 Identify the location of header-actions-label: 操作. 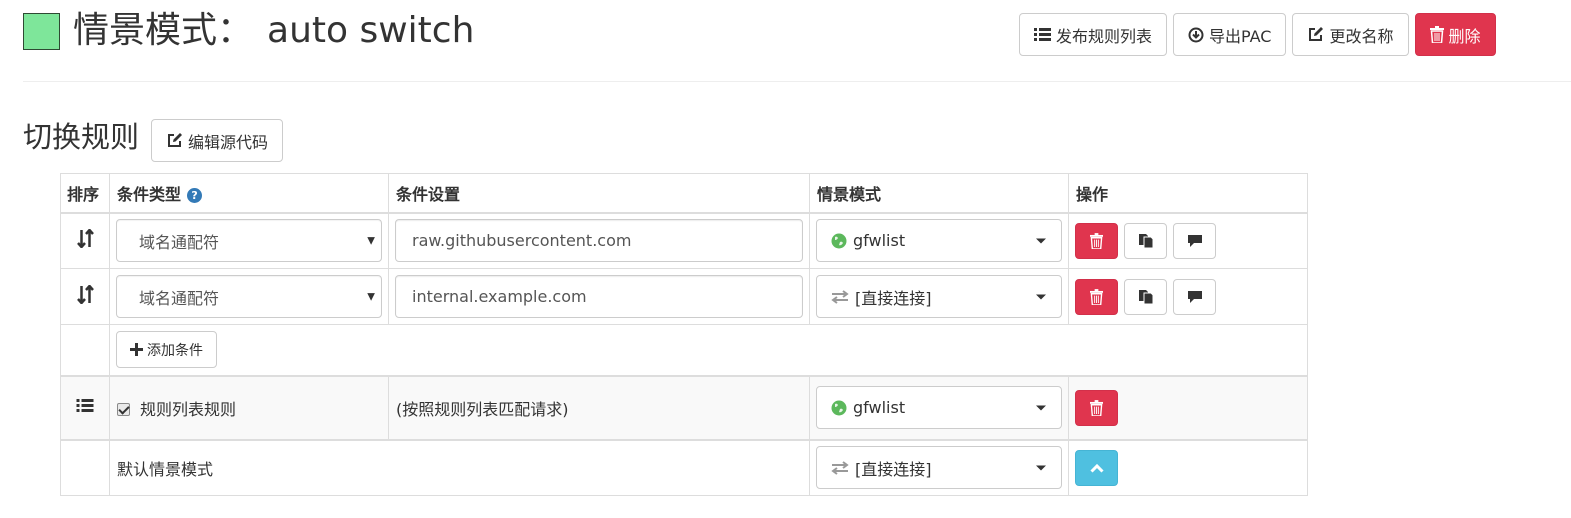
(1092, 194).